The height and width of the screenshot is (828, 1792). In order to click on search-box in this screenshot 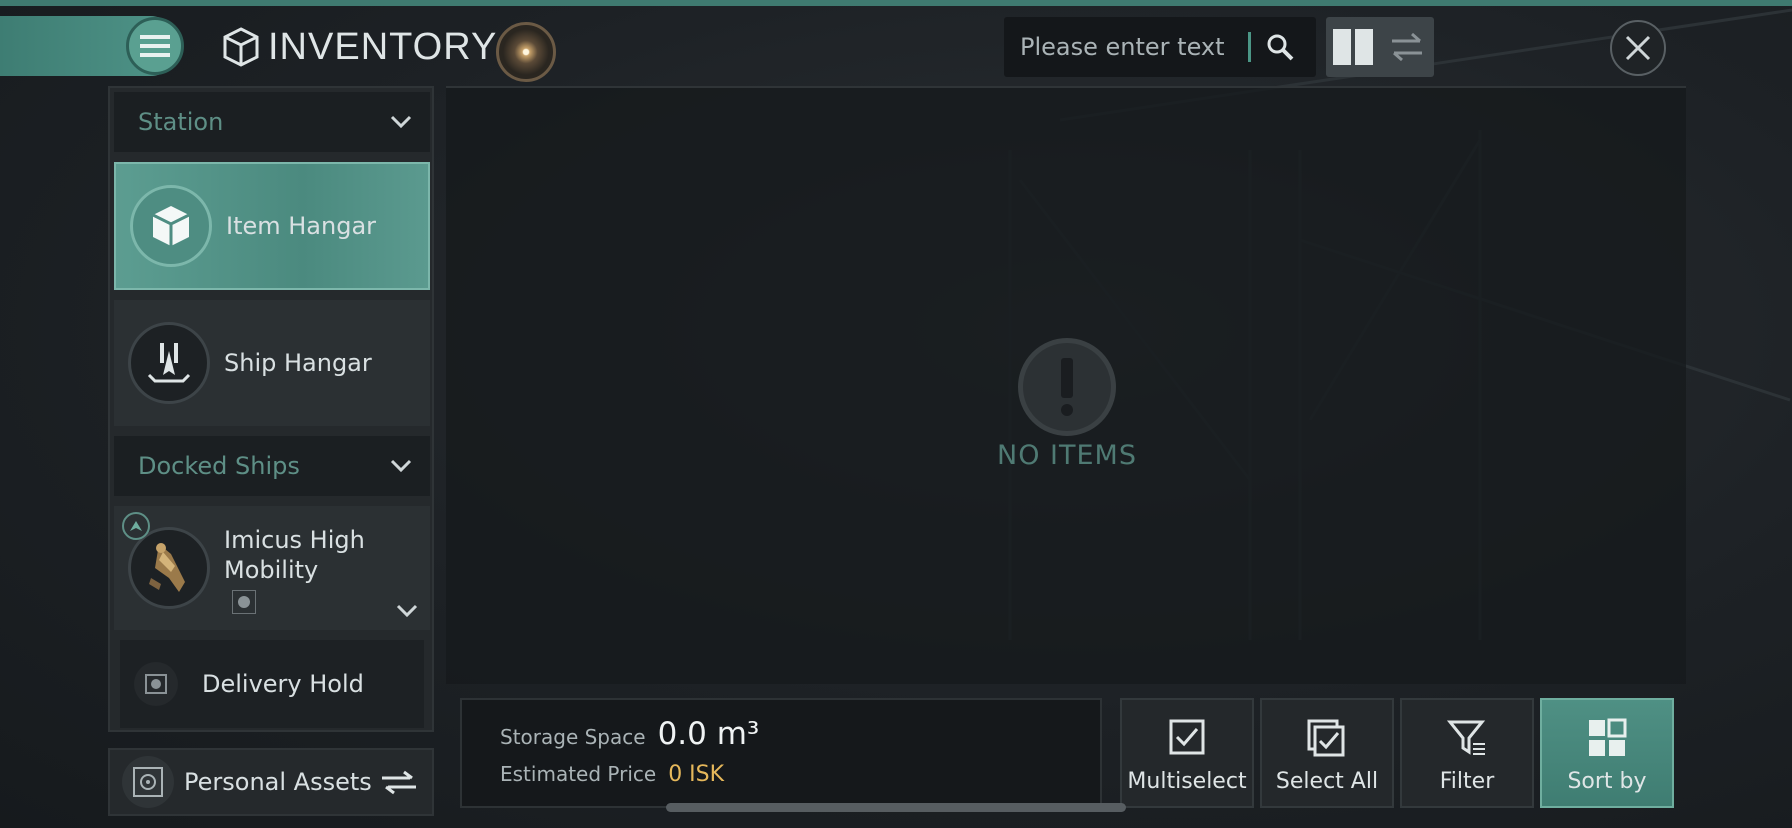, I will do `click(1160, 47)`.